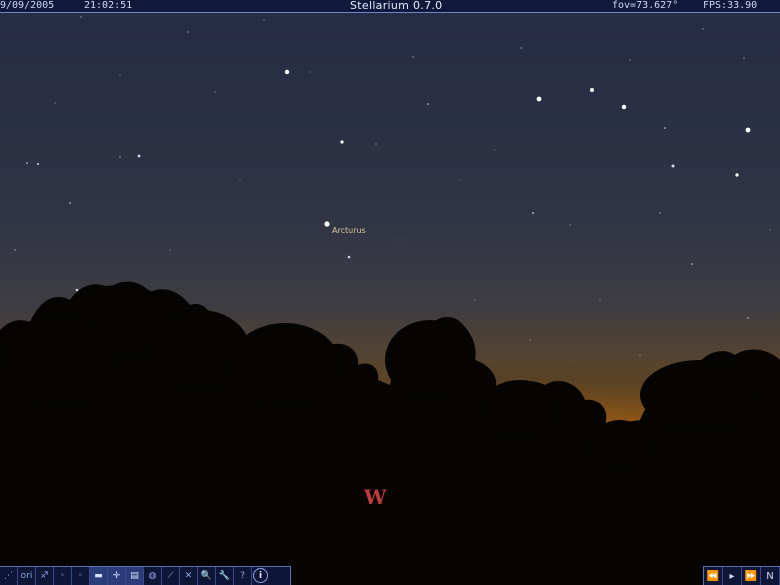  I want to click on play-icon: ▸, so click(732, 576).